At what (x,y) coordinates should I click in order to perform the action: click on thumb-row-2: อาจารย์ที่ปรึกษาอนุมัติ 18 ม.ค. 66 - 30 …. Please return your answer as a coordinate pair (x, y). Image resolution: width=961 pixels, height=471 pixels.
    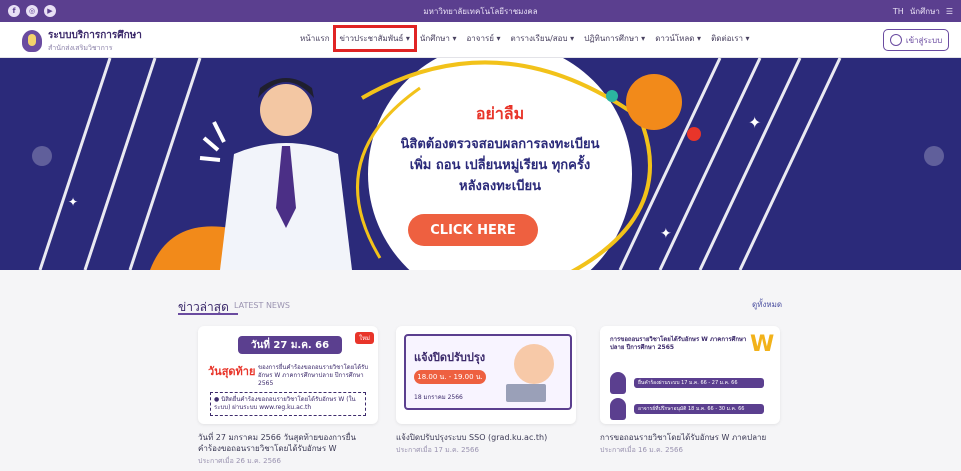
    Looking at the image, I should click on (699, 409).